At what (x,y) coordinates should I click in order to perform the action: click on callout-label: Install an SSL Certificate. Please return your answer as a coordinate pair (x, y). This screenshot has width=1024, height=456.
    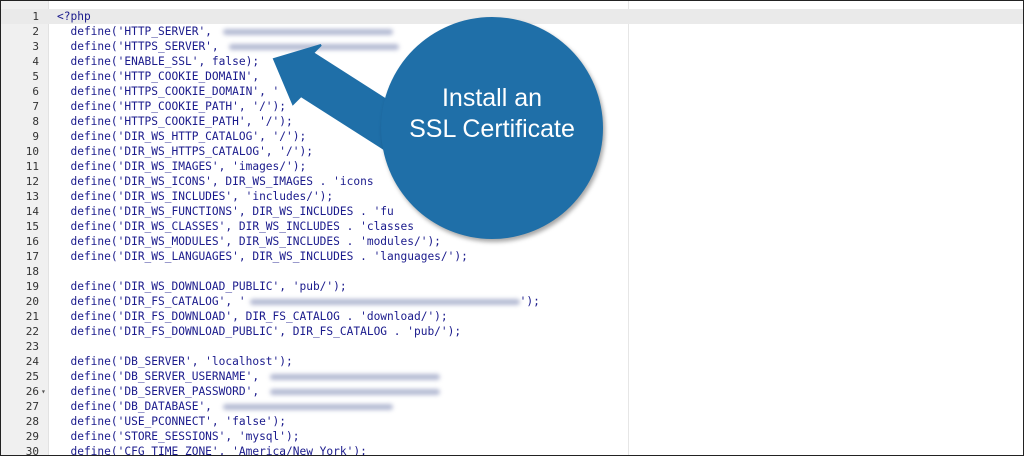
    Looking at the image, I should click on (492, 114).